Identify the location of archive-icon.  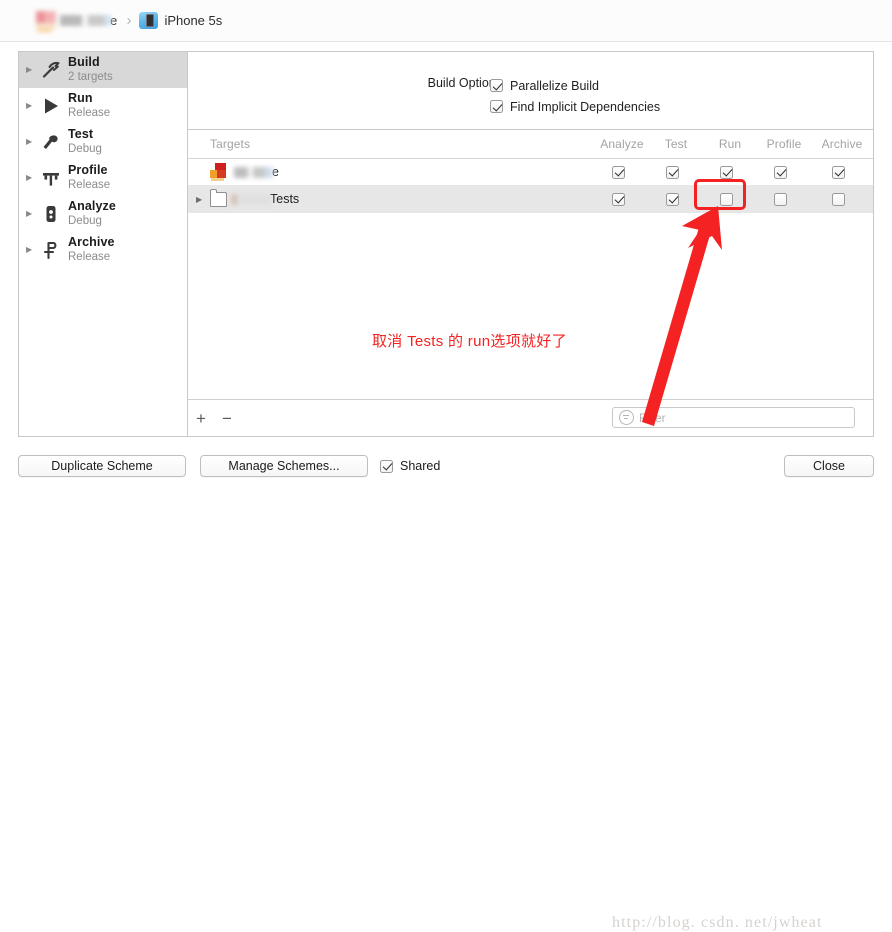
(51, 250).